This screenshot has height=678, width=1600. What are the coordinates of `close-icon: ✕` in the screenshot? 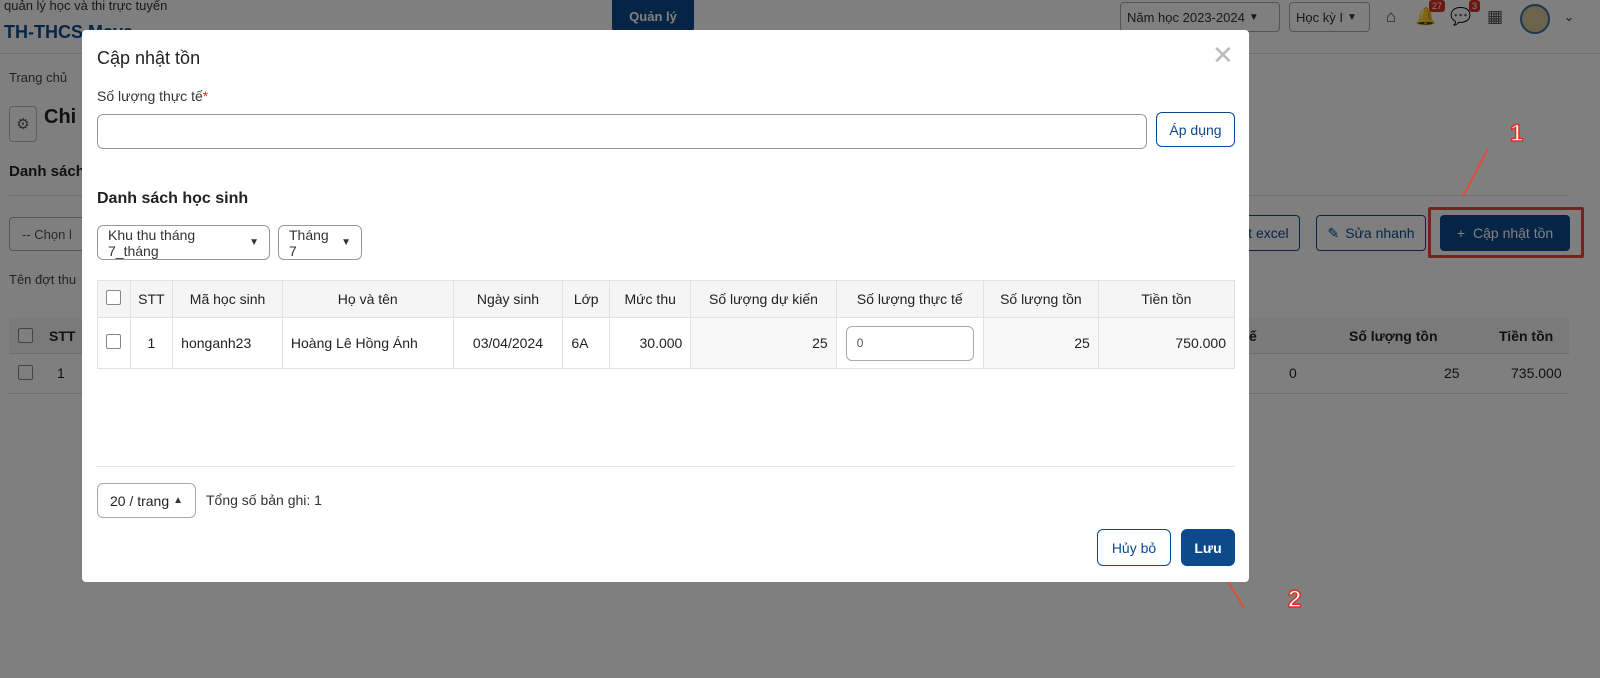 It's located at (1223, 55).